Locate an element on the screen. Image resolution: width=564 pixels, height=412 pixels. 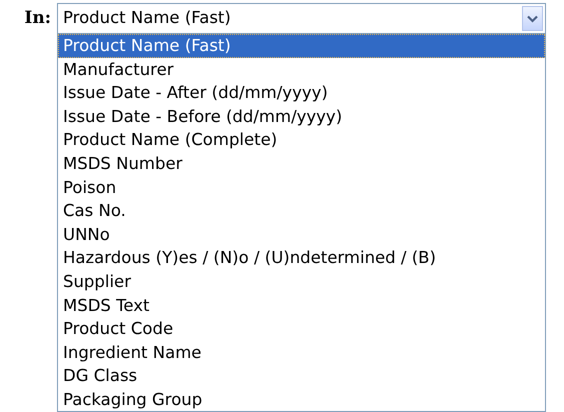
dropdown-option: Product Name (Complete) is located at coordinates (301, 140).